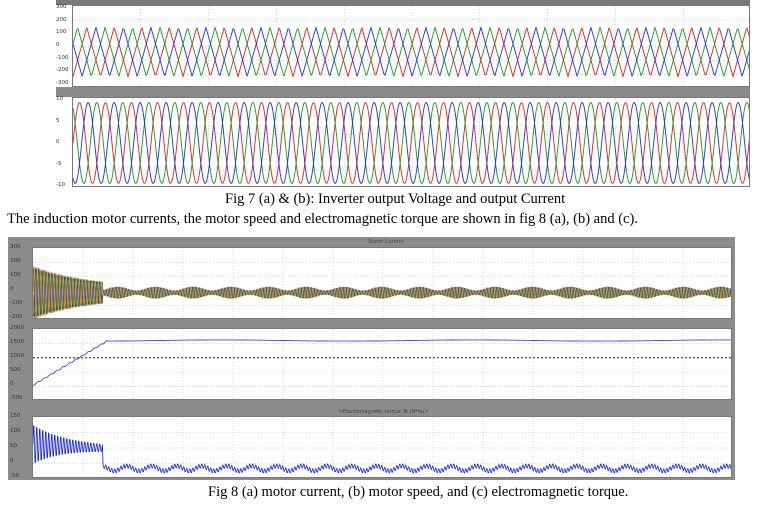 This screenshot has height=514, width=783. What do you see at coordinates (17, 328) in the screenshot?
I see `y-tick-label: 2000` at bounding box center [17, 328].